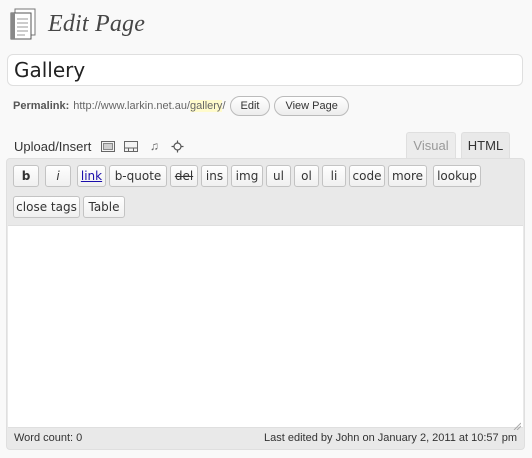 The height and width of the screenshot is (458, 532). What do you see at coordinates (367, 176) in the screenshot?
I see `qt-code-button: code` at bounding box center [367, 176].